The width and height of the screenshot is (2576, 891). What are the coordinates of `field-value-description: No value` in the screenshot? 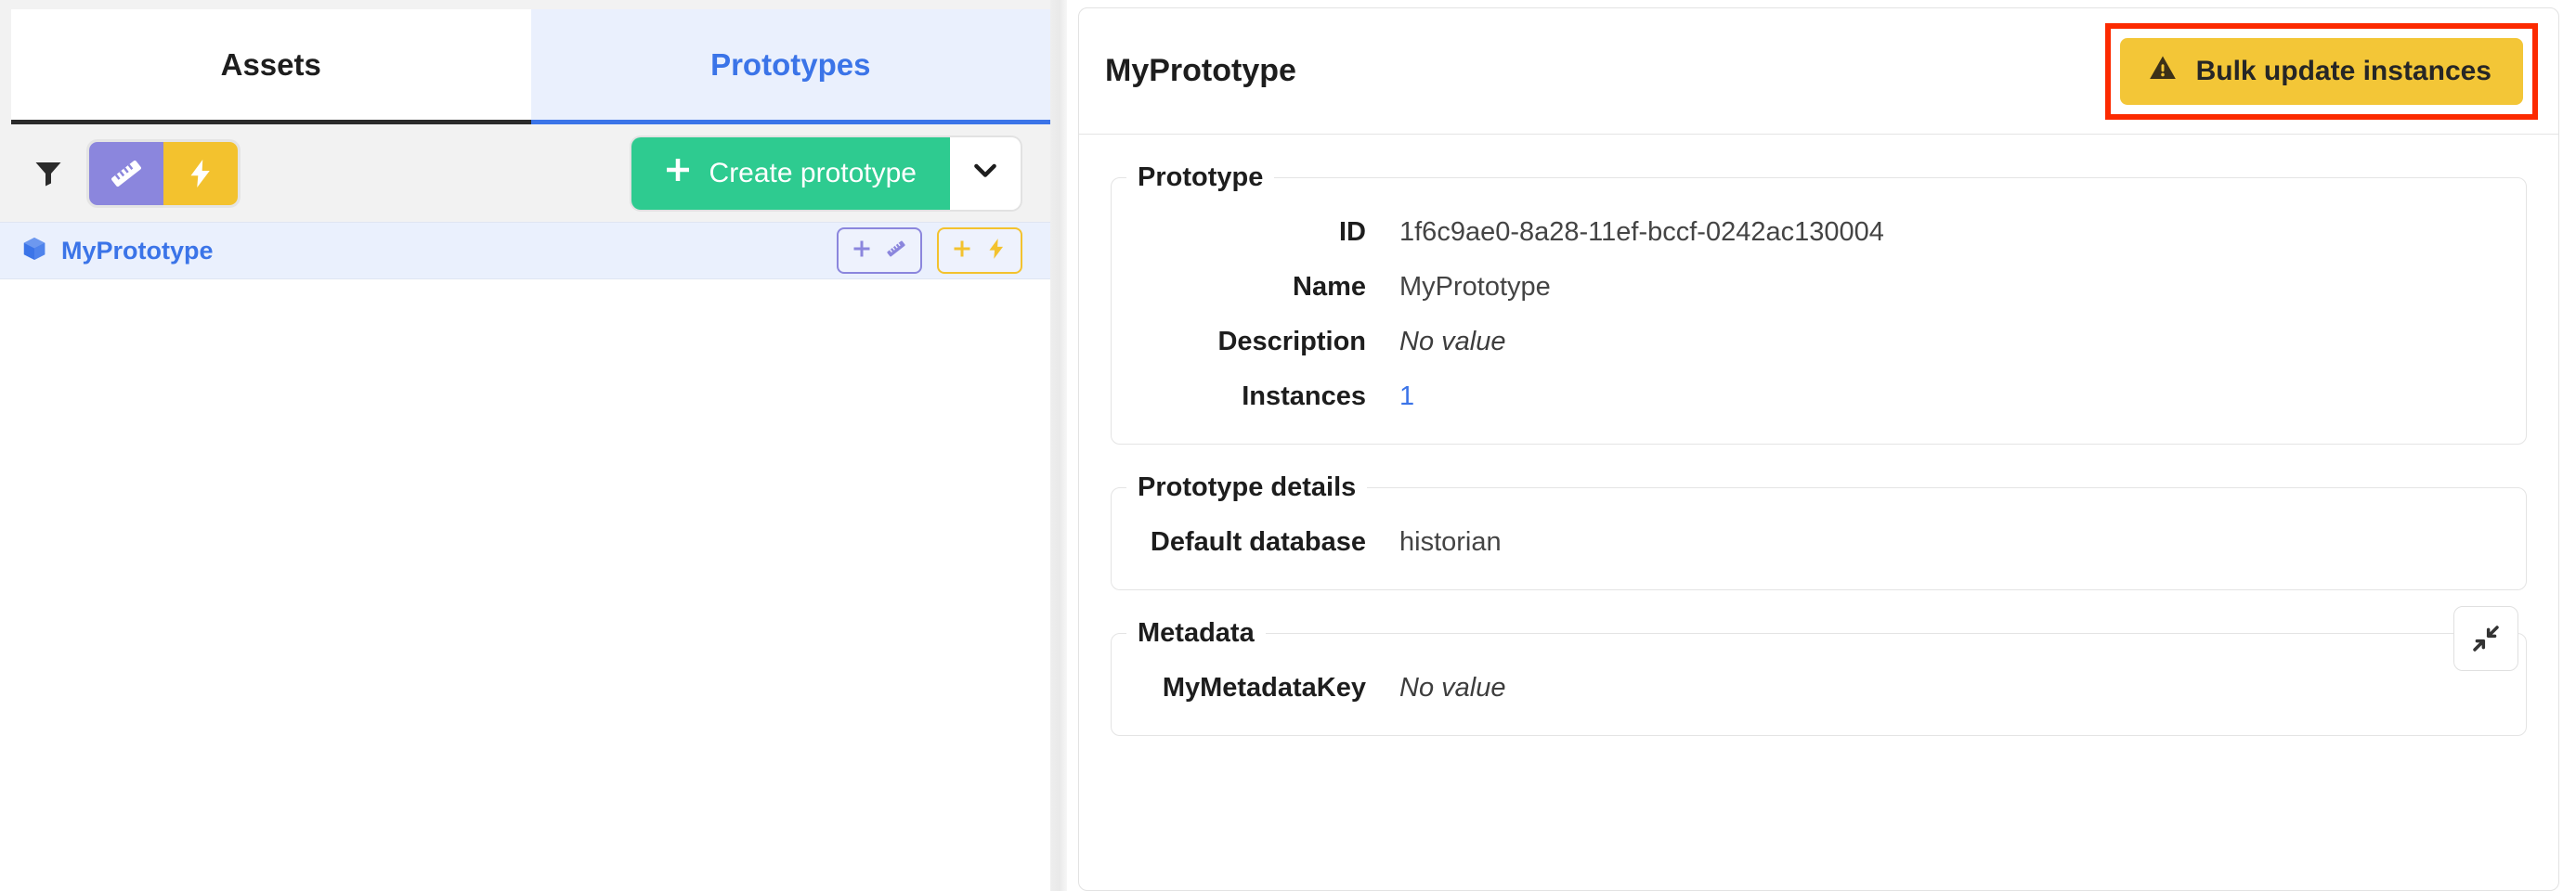 It's located at (1452, 341).